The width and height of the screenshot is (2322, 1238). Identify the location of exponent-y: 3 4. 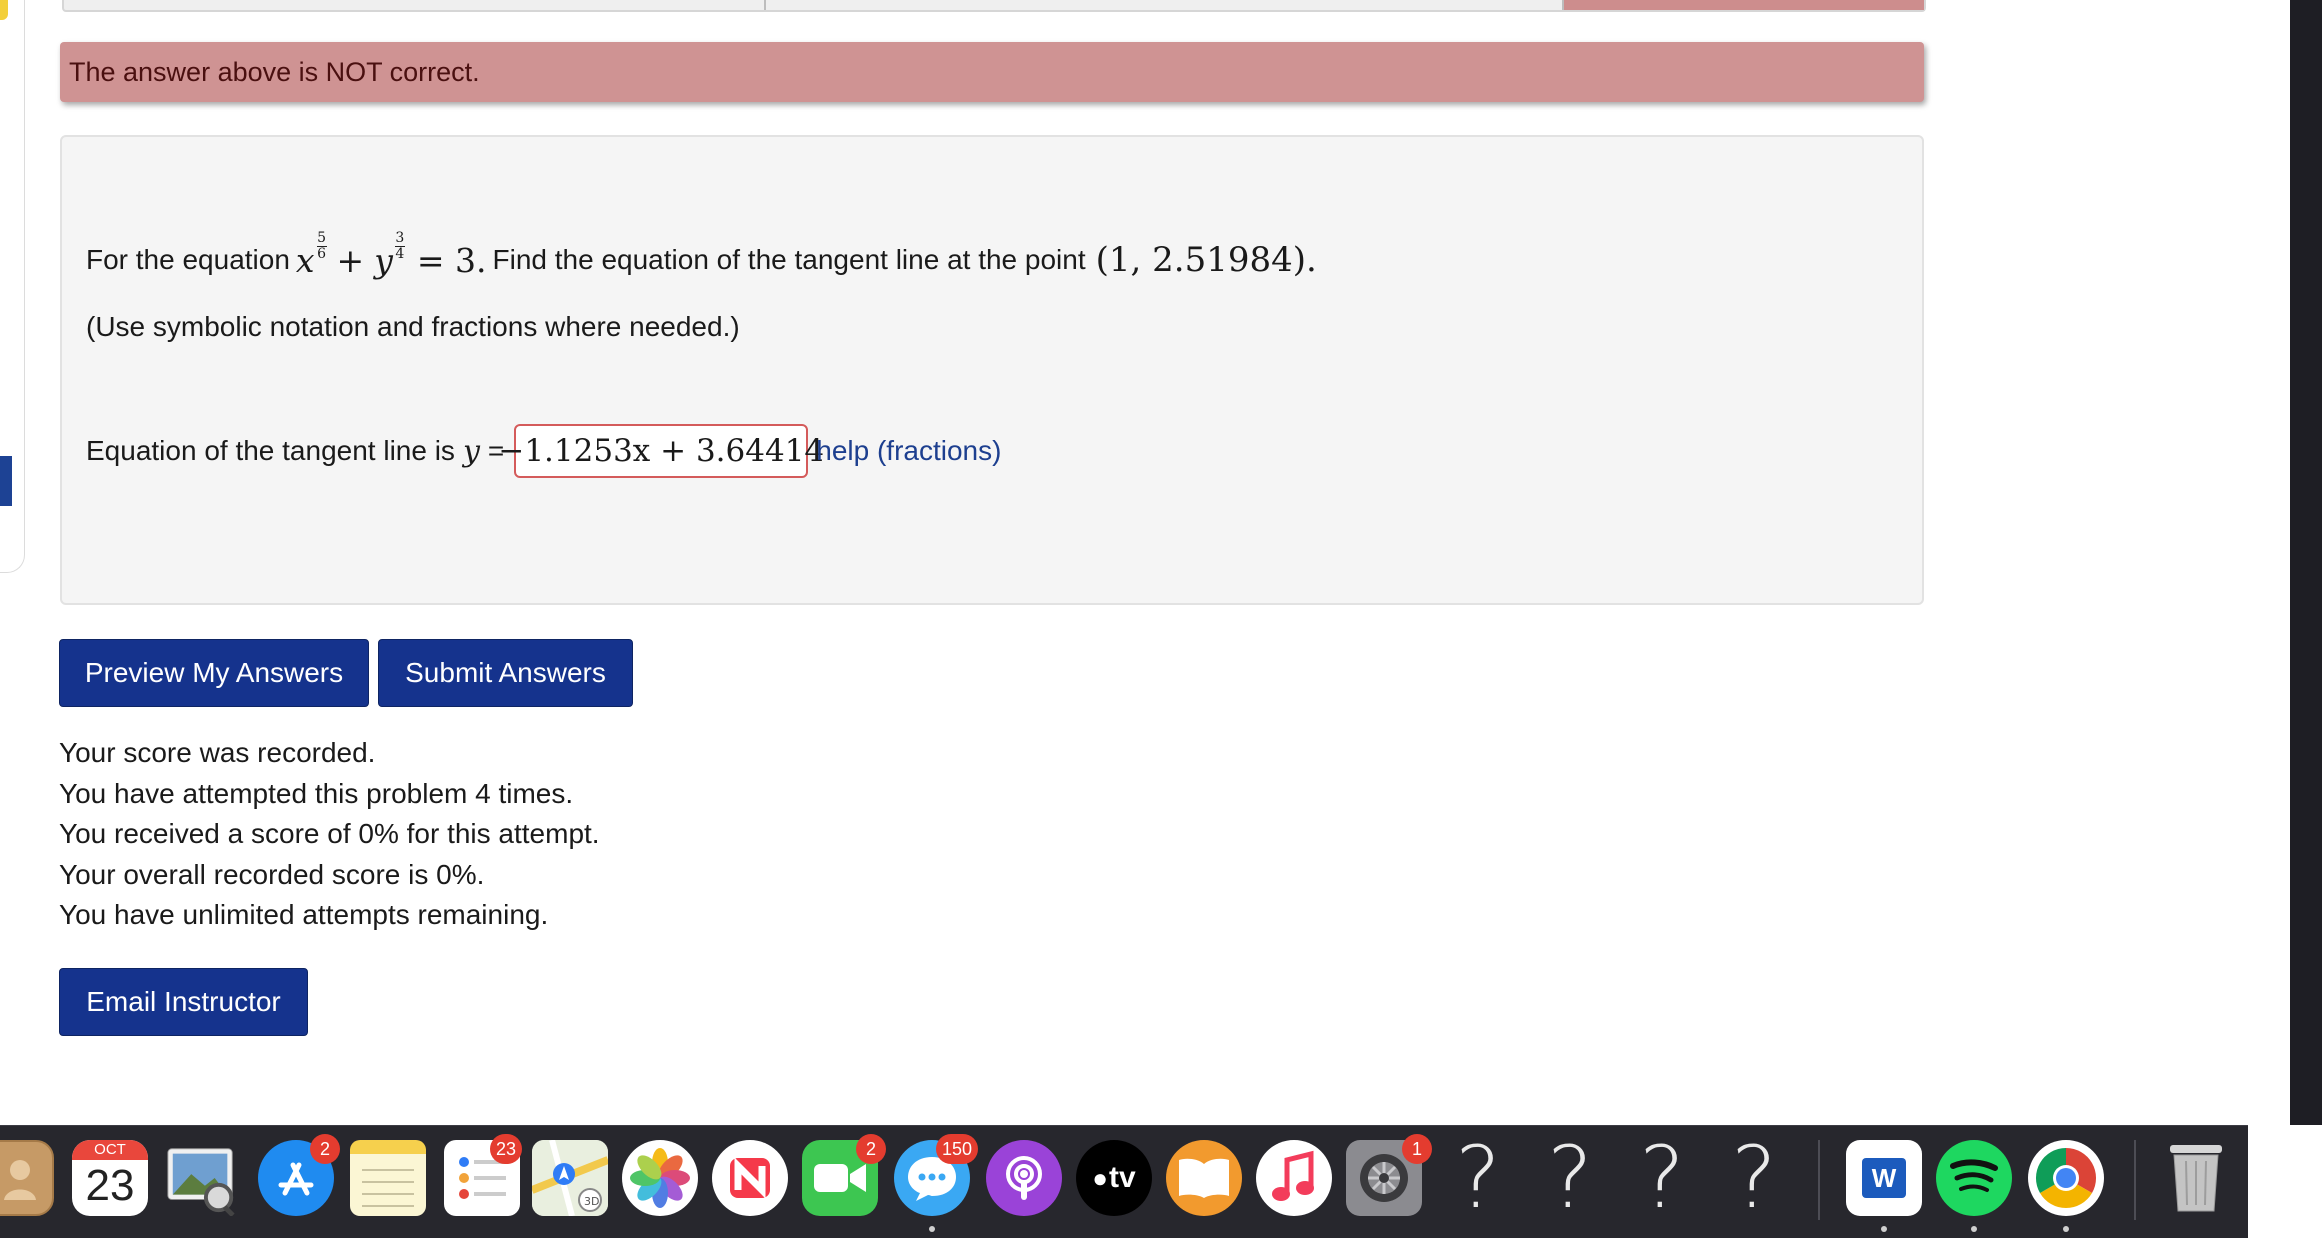
(399, 245).